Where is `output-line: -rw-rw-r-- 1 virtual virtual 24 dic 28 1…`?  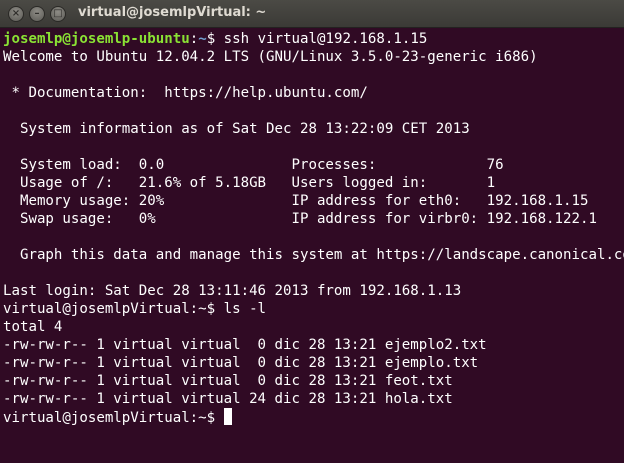
output-line: -rw-rw-r-- 1 virtual virtual 24 dic 28 1… is located at coordinates (228, 399).